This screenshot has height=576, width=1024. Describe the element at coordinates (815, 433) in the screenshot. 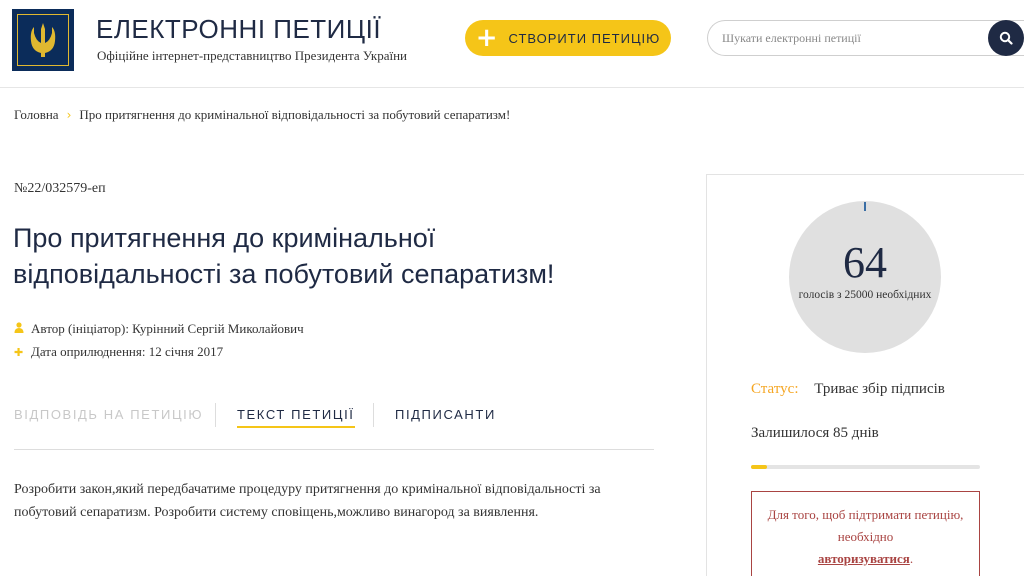

I see `days-remaining: Залишилося 85 днів` at that location.